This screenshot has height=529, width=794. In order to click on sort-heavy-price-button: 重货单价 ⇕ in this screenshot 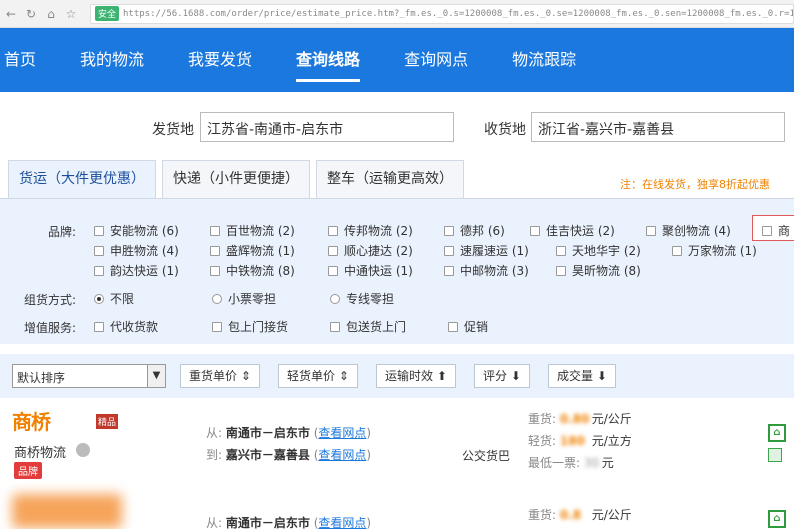, I will do `click(220, 376)`.